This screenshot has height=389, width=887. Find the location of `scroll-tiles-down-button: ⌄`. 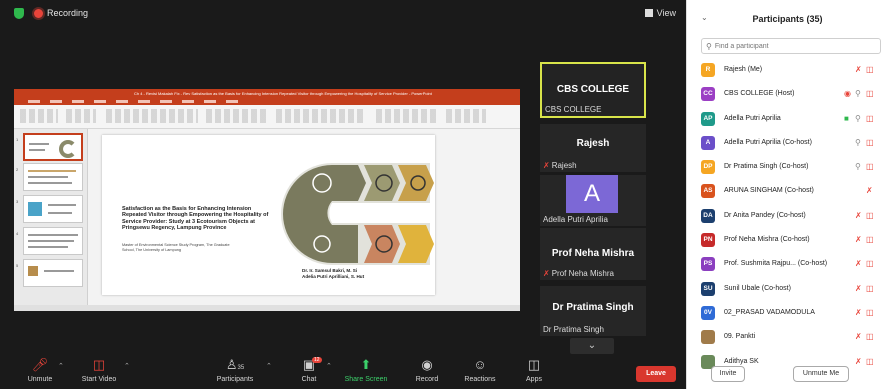

scroll-tiles-down-button: ⌄ is located at coordinates (592, 346).